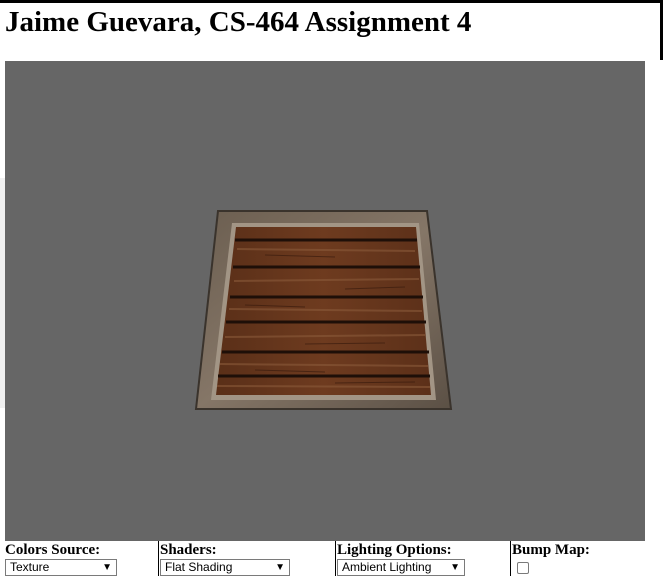 This screenshot has width=663, height=576. What do you see at coordinates (523, 568) in the screenshot?
I see `bump-map-checkbox` at bounding box center [523, 568].